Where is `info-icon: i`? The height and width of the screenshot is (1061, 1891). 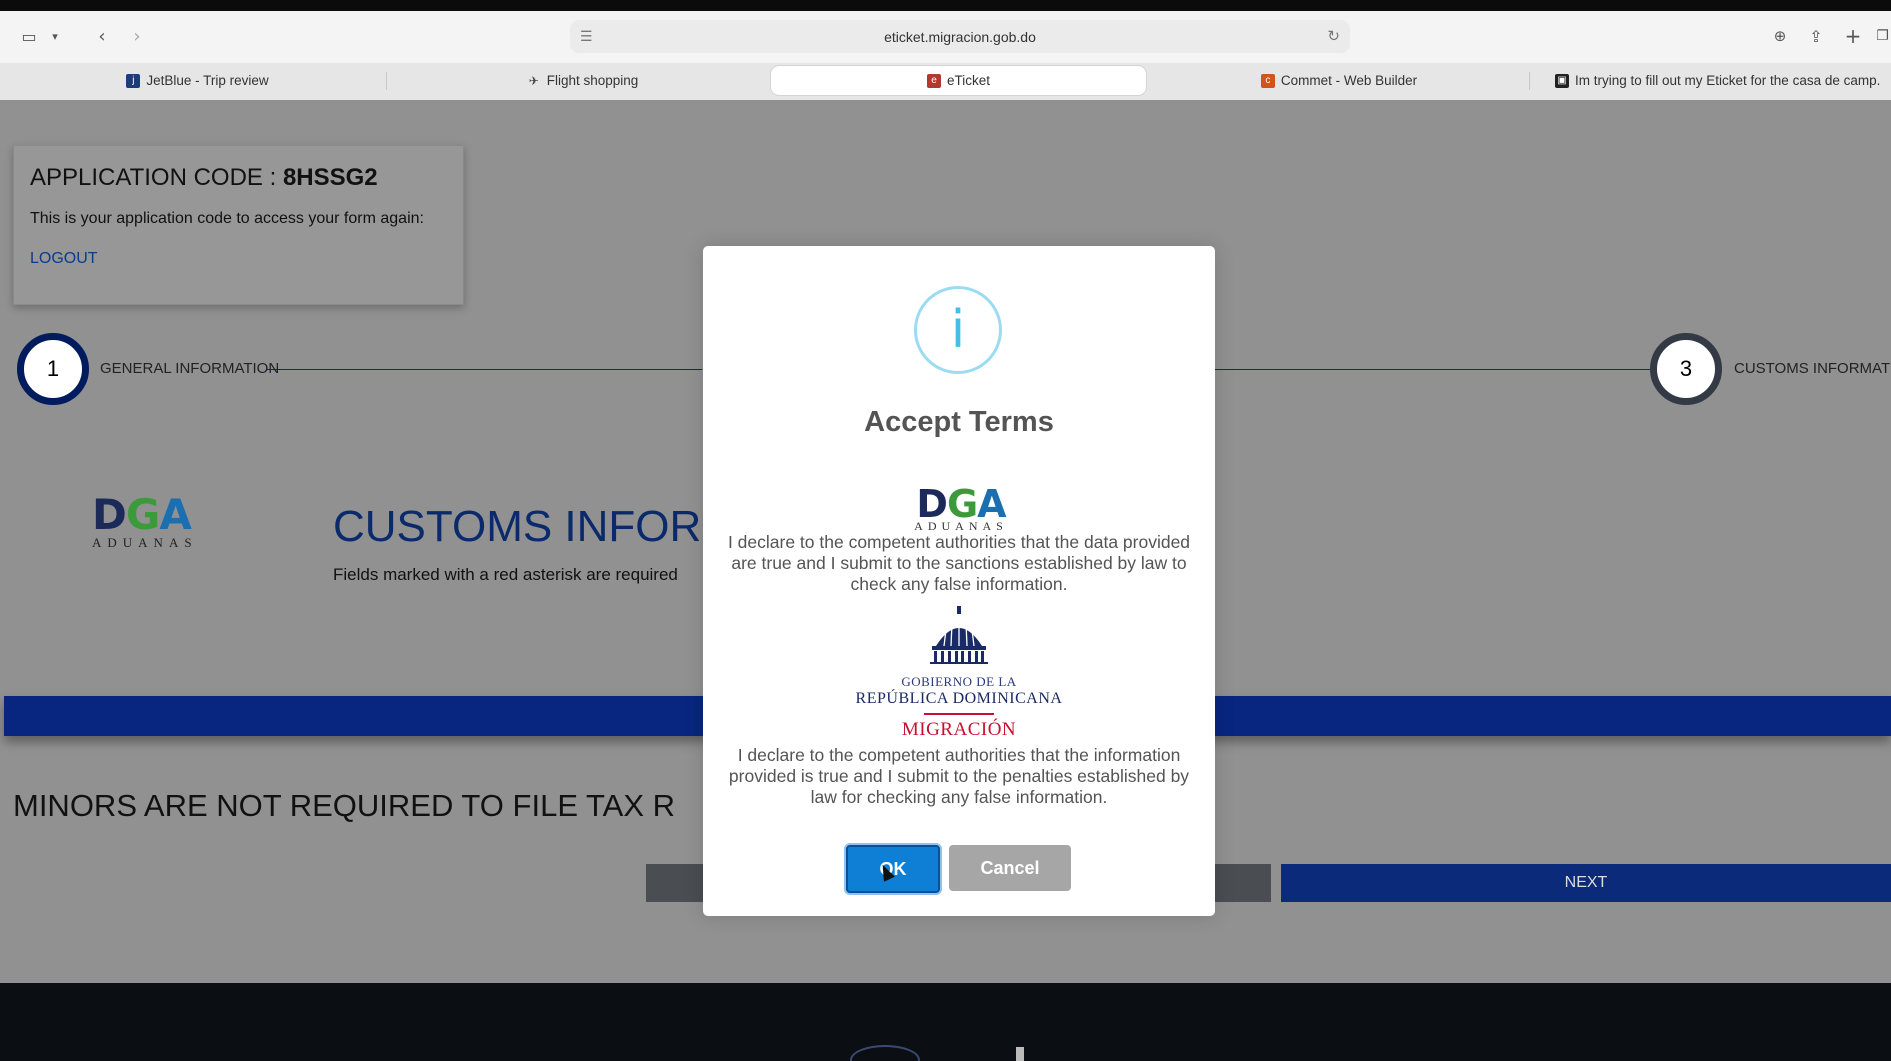 info-icon: i is located at coordinates (958, 330).